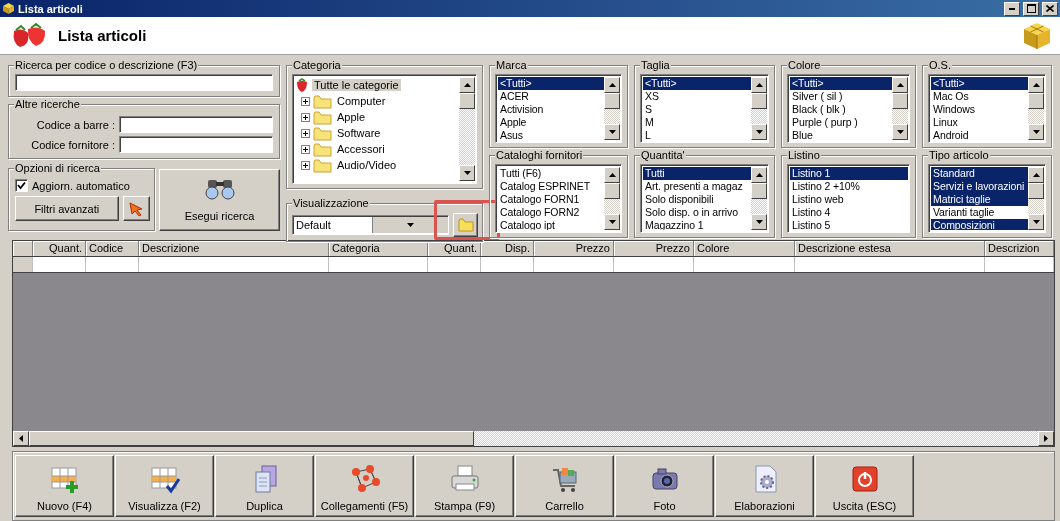 The image size is (1060, 521). I want to click on toolbar-button: Foto, so click(664, 486).